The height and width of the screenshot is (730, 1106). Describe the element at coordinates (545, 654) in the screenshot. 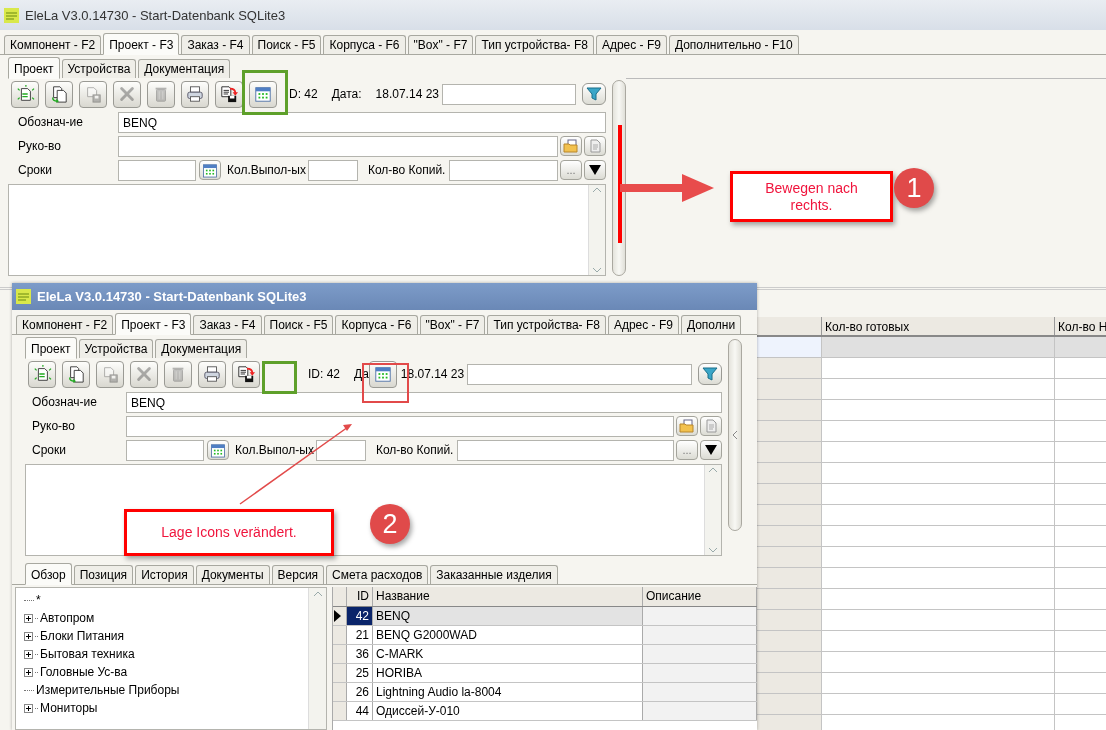

I see `table-row: 36 C-MARK` at that location.